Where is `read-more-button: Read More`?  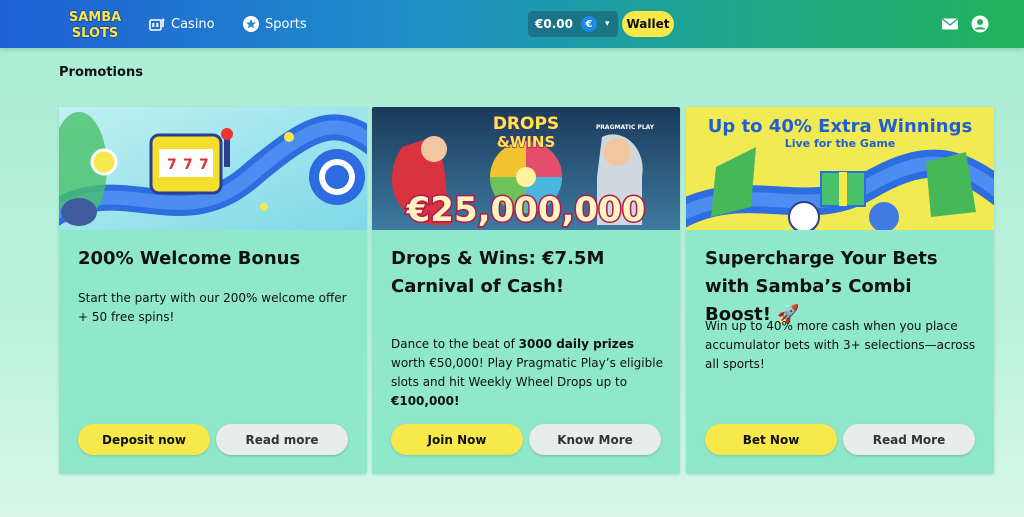
read-more-button: Read More is located at coordinates (909, 439).